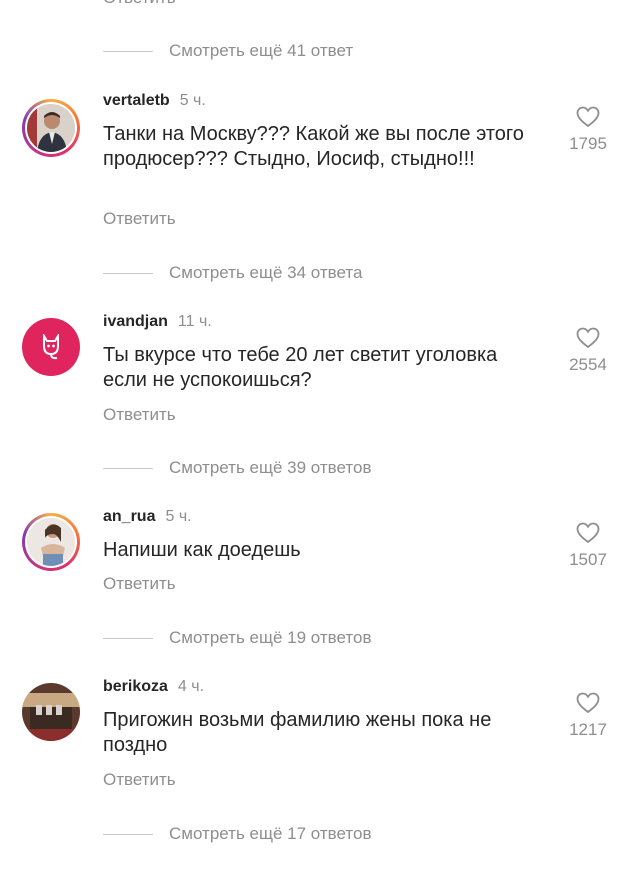  What do you see at coordinates (194, 321) in the screenshot?
I see `timestamp: 11 ч.` at bounding box center [194, 321].